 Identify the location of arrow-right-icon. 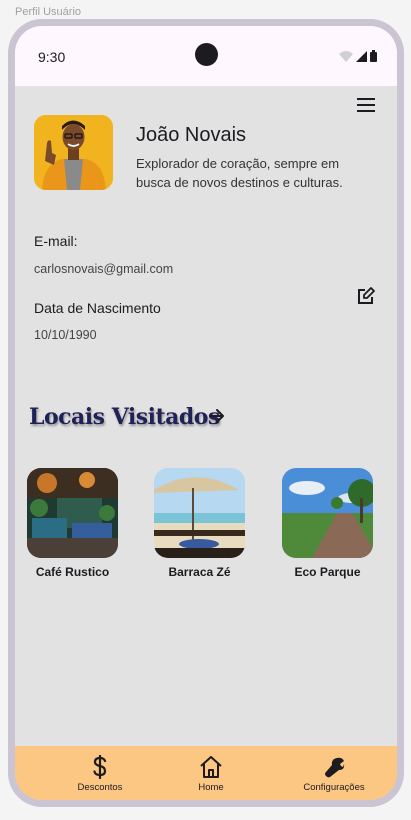
(216, 416).